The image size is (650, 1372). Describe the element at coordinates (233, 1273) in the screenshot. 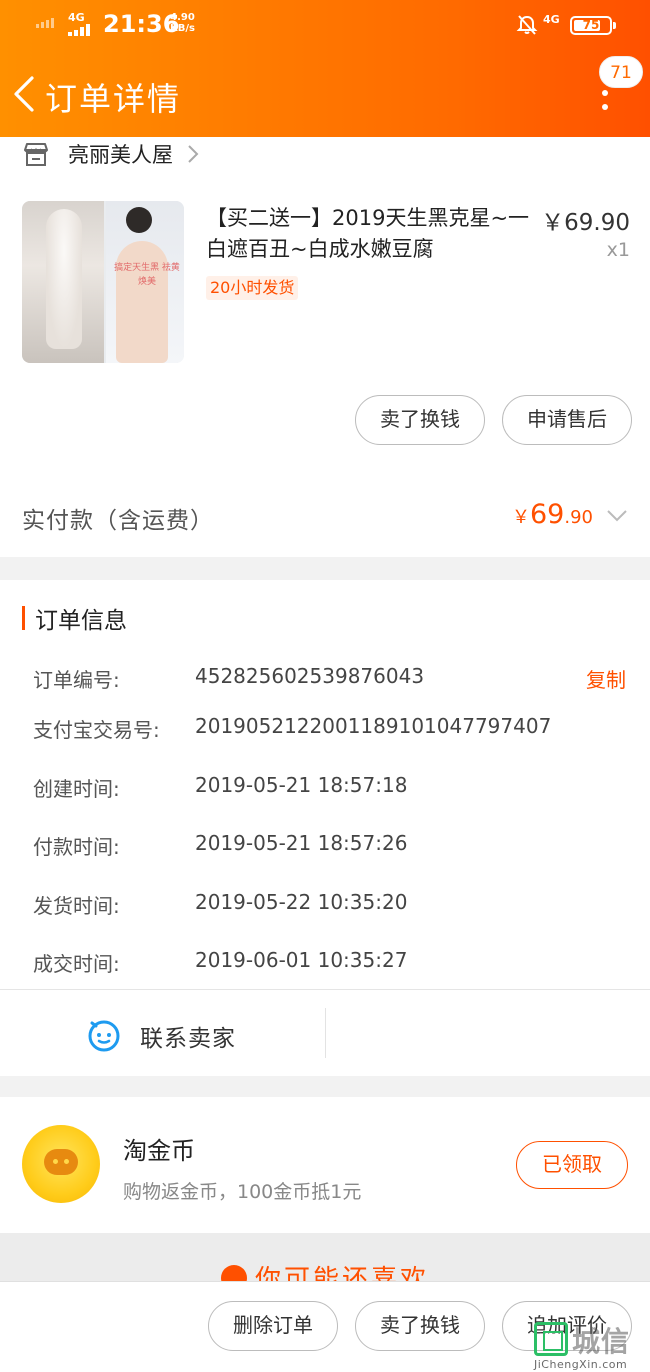

I see `heart-icon` at that location.